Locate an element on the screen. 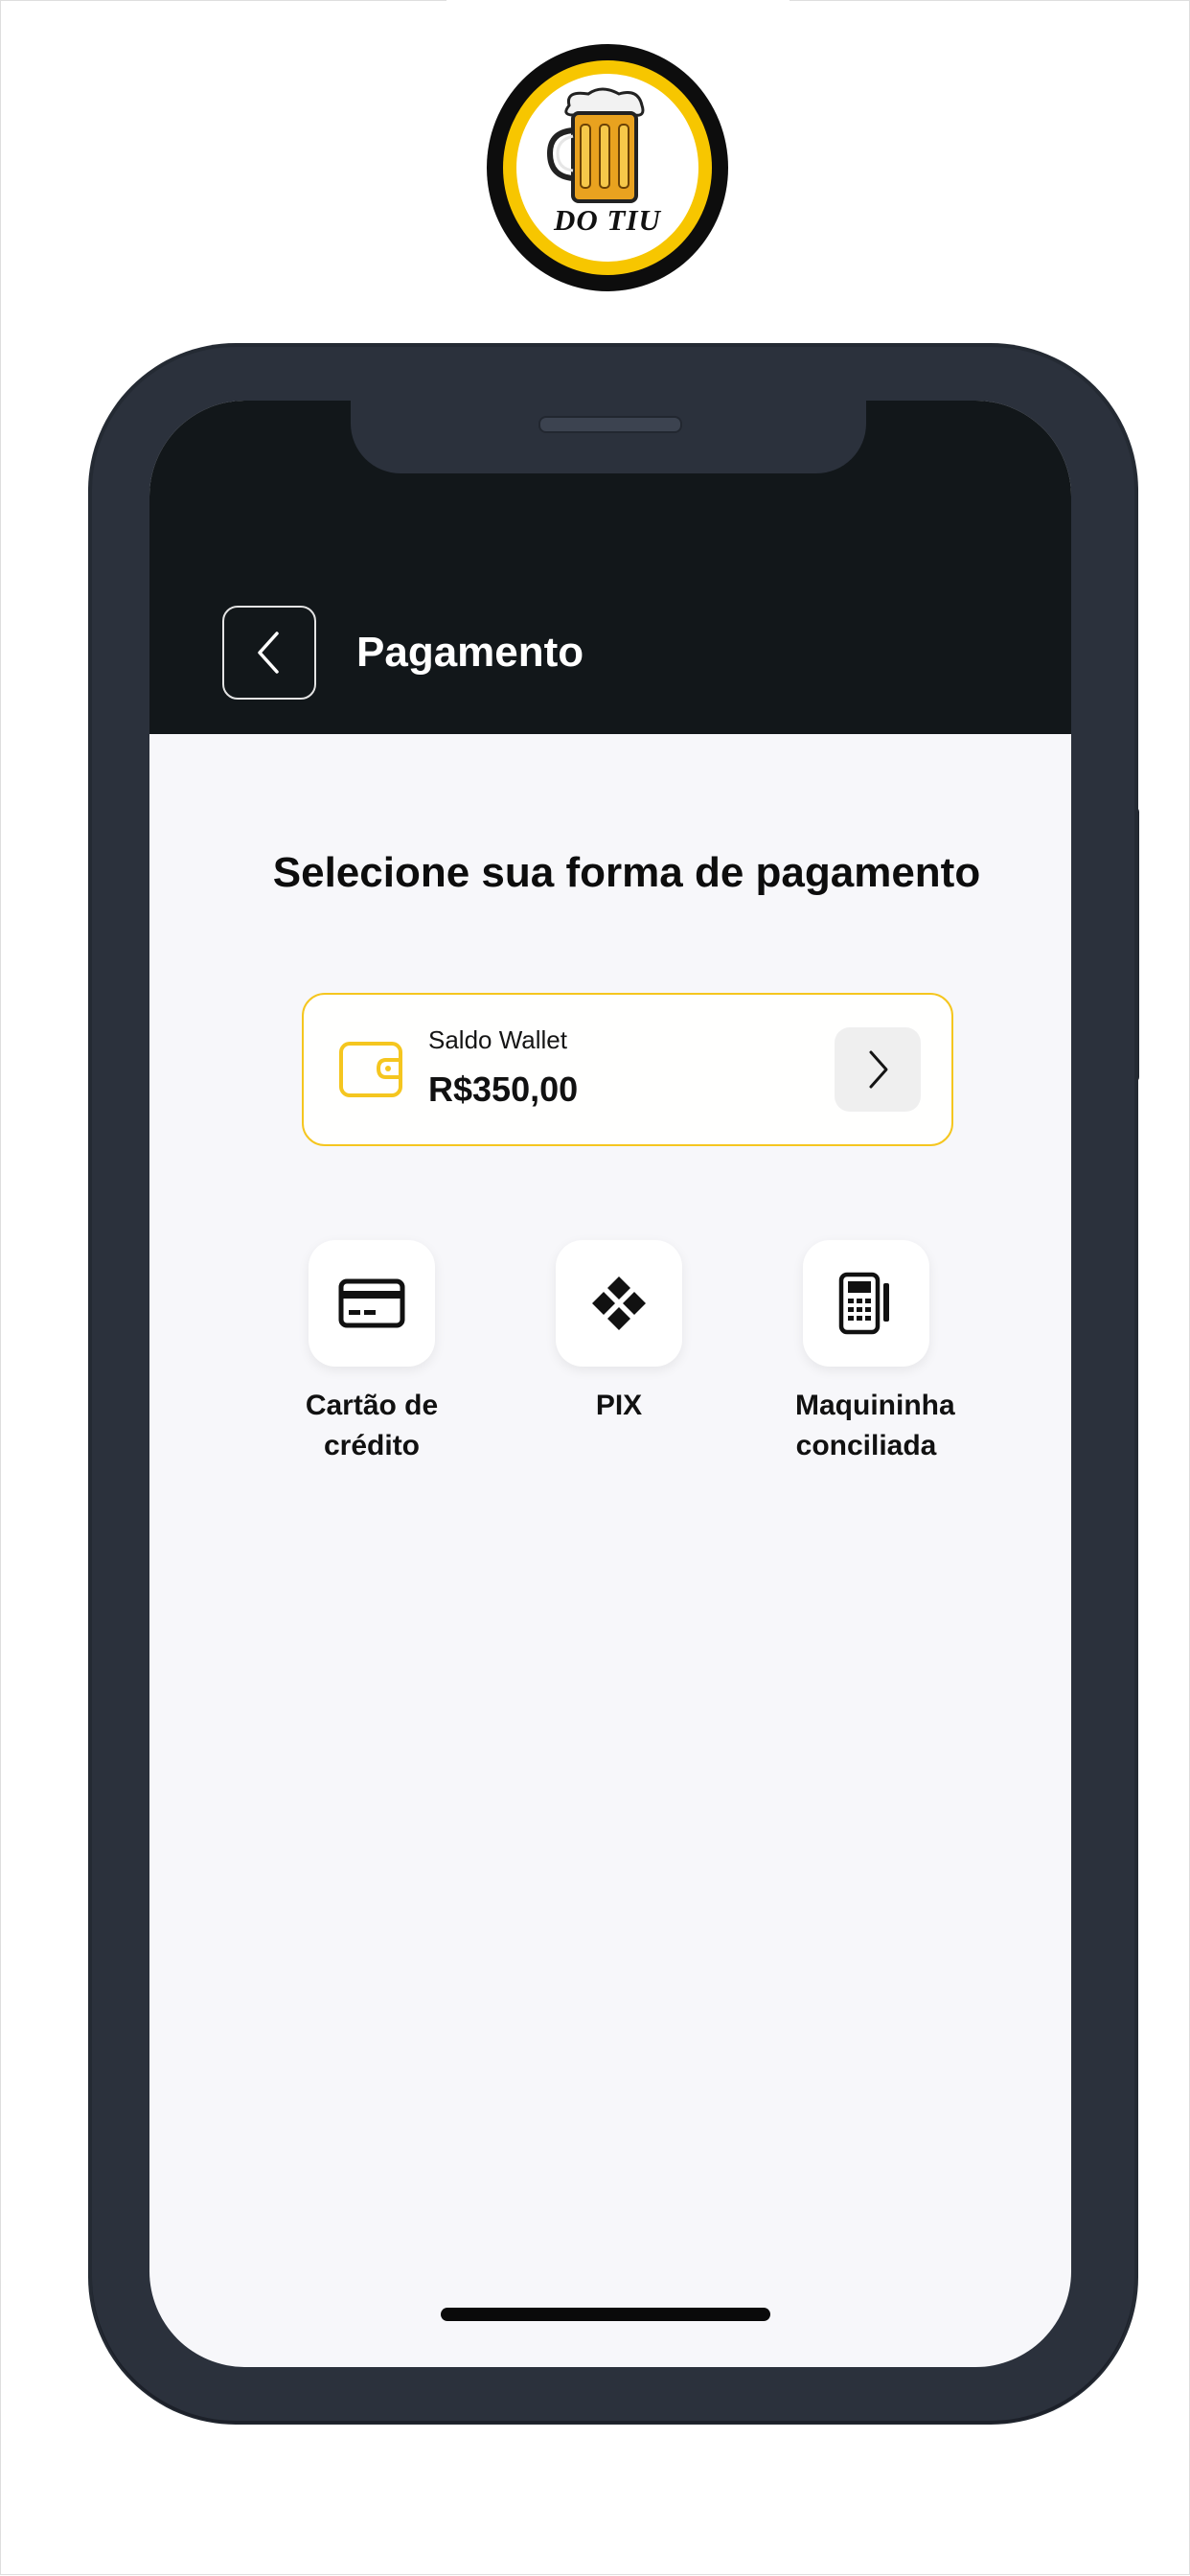 This screenshot has height=2576, width=1190. payment-method-card-machine: Maquininha conciliada is located at coordinates (867, 1353).